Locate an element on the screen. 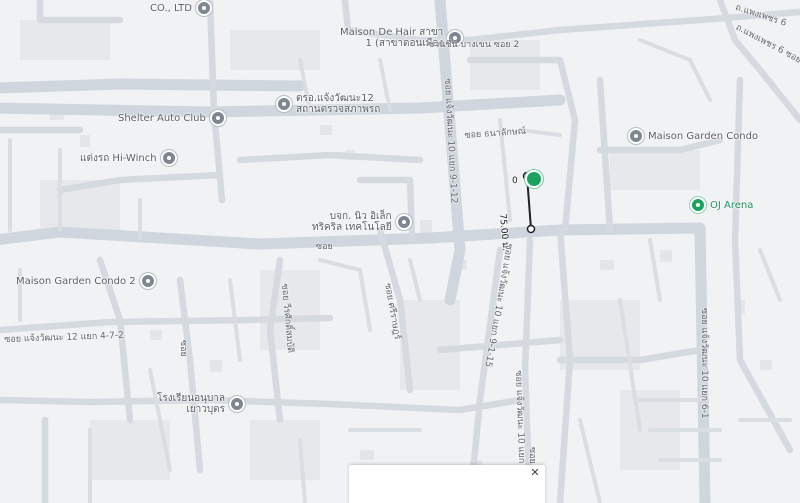 This screenshot has width=800, height=503. poi-label: ตรอ.แจ้งวัฒนะ12 สถานตรวจสภาพรถ is located at coordinates (338, 104).